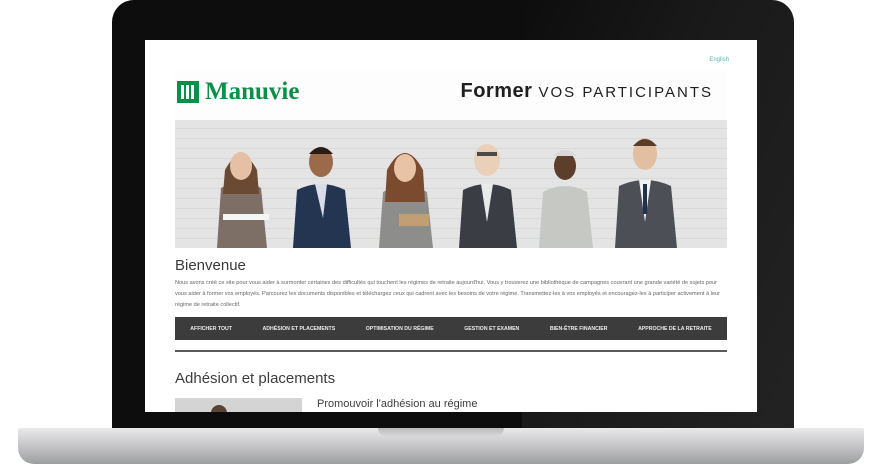  Describe the element at coordinates (252, 91) in the screenshot. I see `brand-name: Manuvie` at that location.